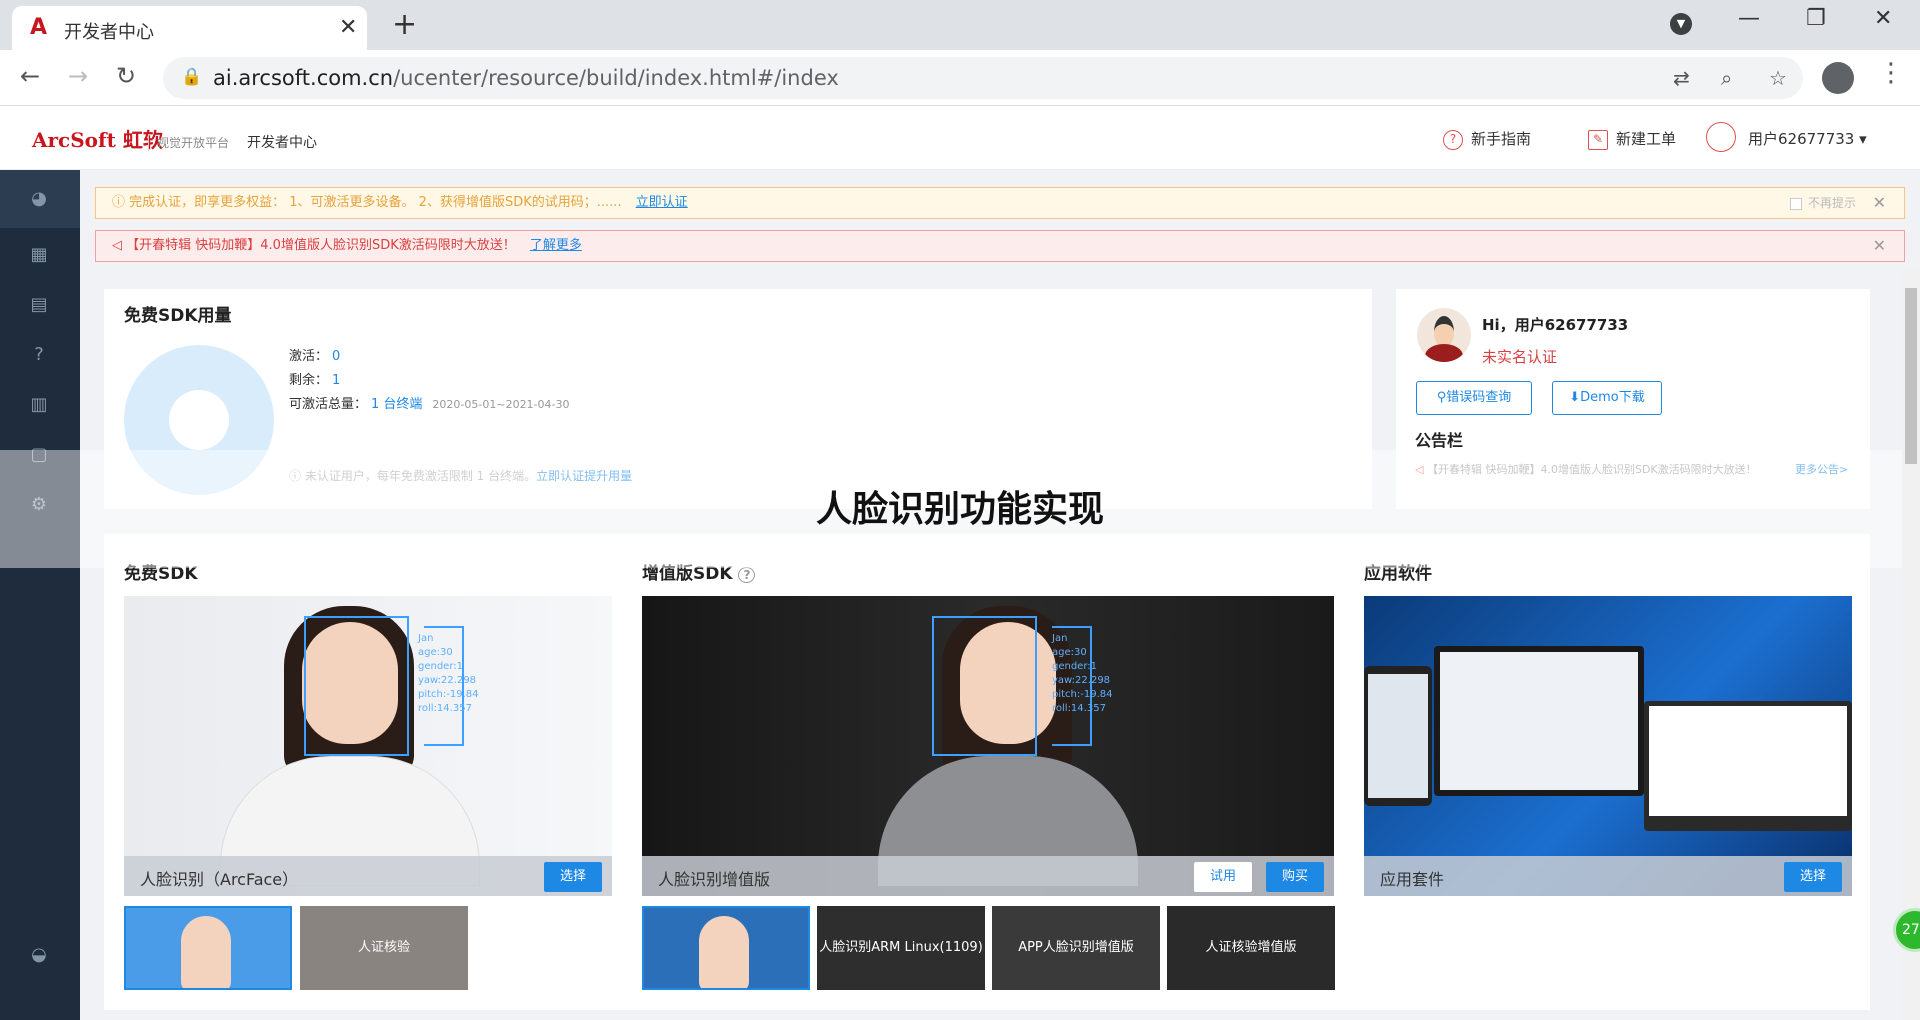 This screenshot has width=1920, height=1020. I want to click on apps-caption: 应用套件 选择, so click(1608, 876).